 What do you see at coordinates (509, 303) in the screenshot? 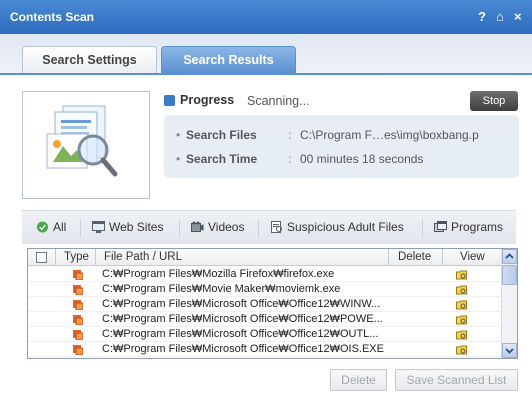
I see `vertical-scrollbar` at bounding box center [509, 303].